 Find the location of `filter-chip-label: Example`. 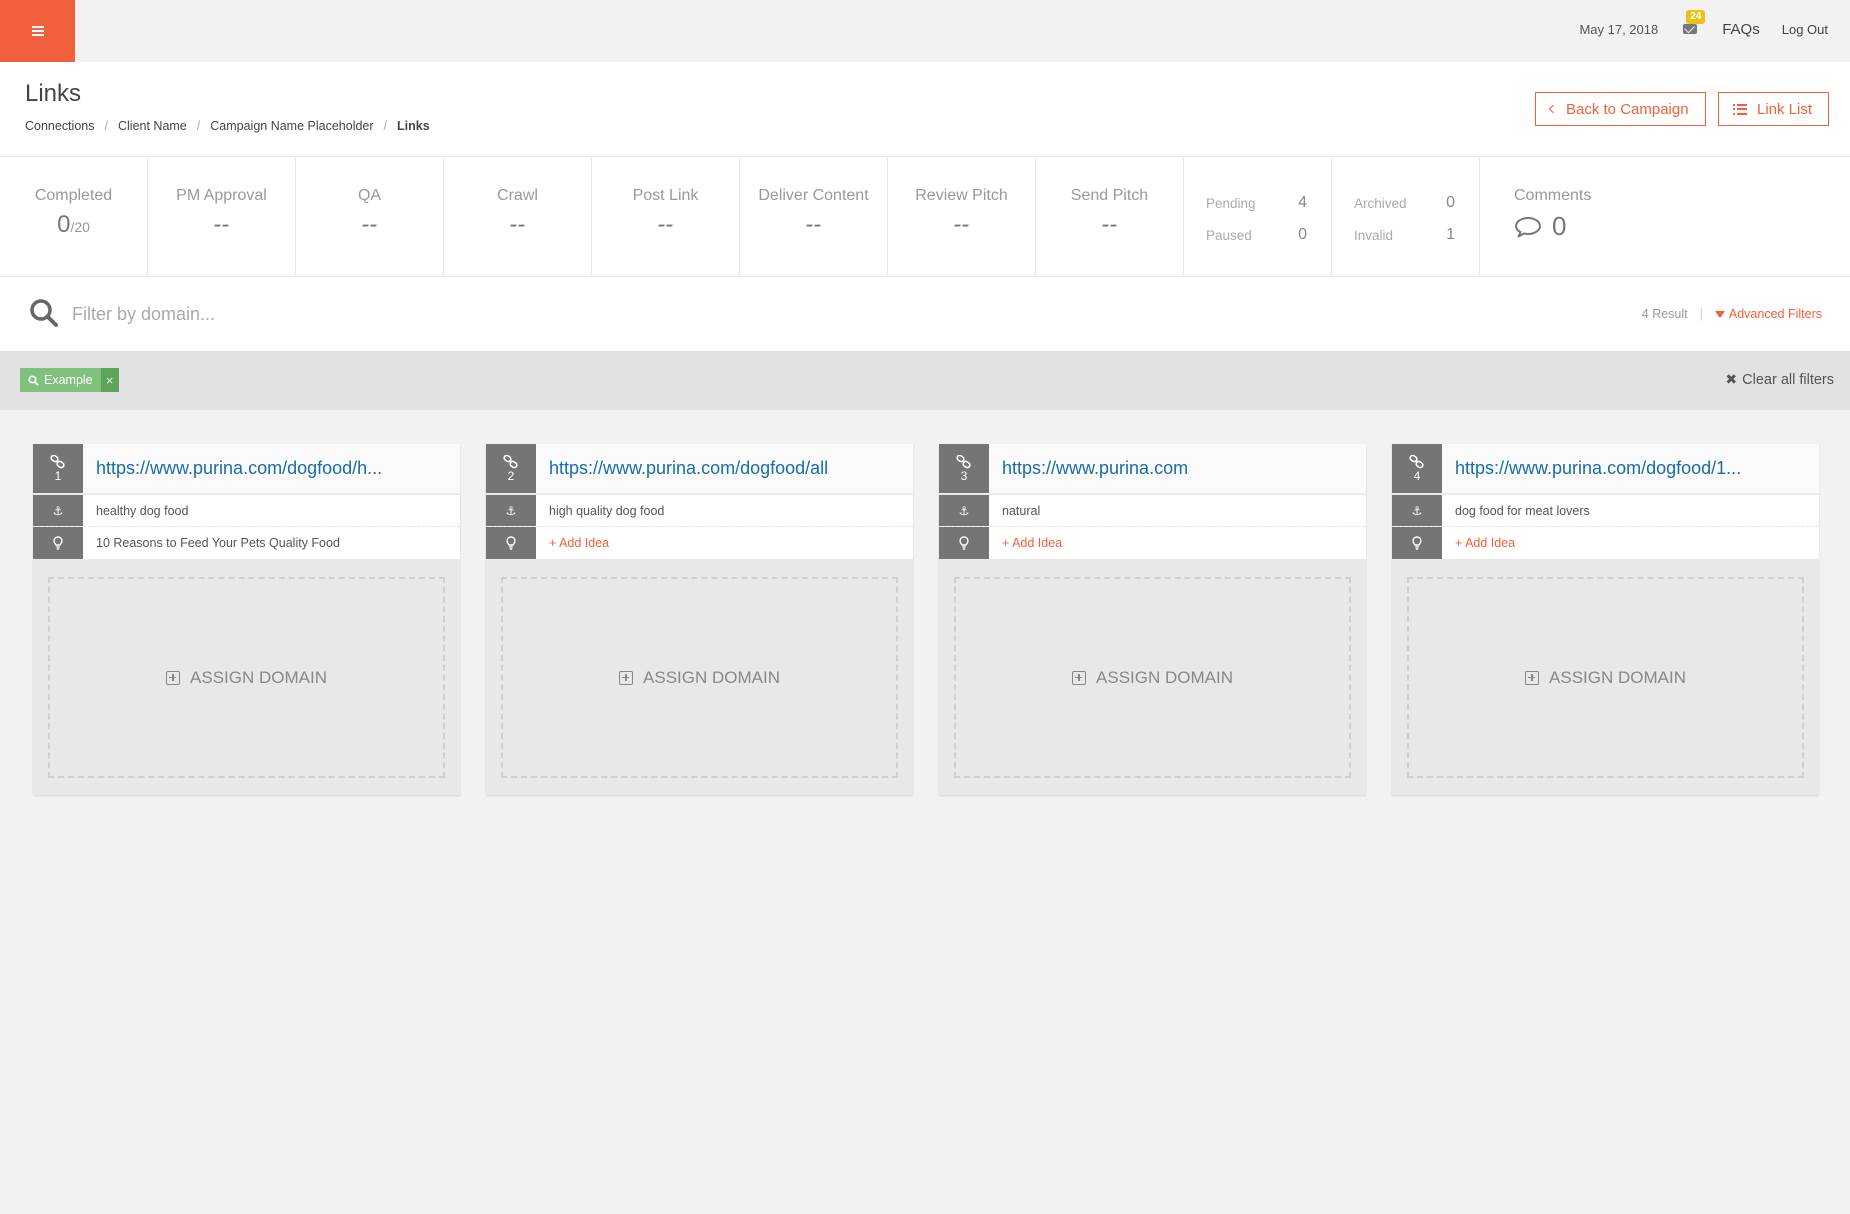

filter-chip-label: Example is located at coordinates (68, 380).